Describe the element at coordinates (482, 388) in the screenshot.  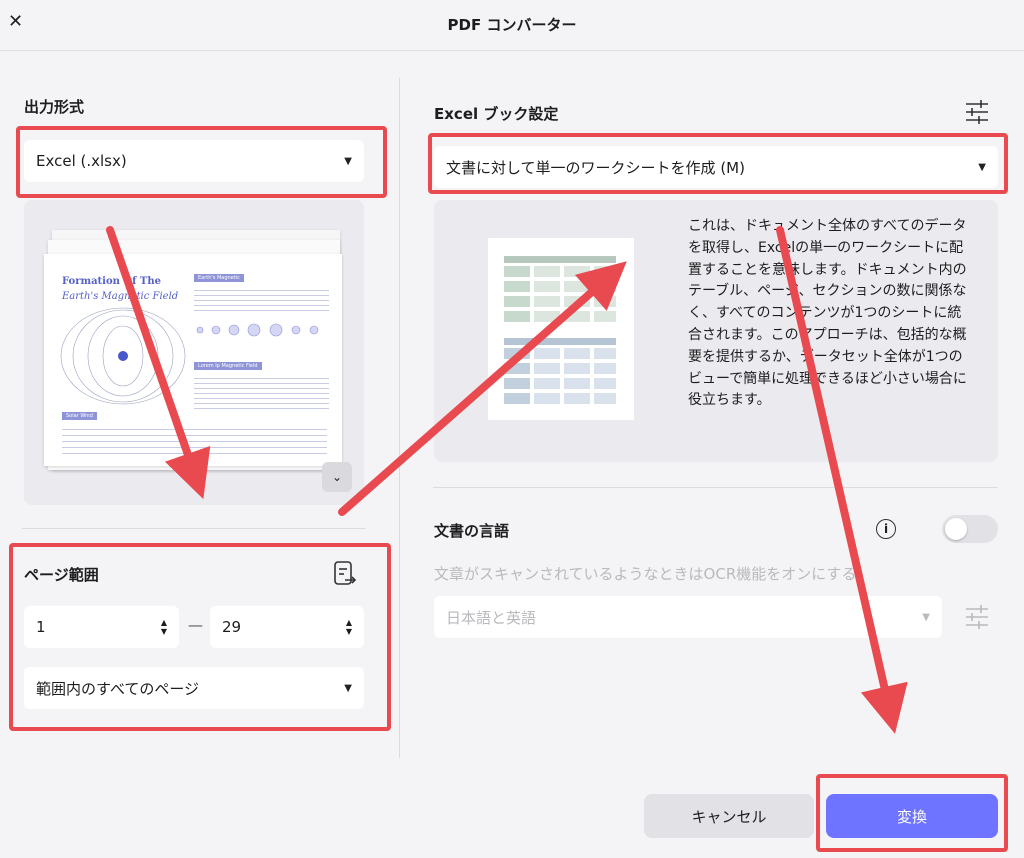
I see `arrow-to-description` at that location.